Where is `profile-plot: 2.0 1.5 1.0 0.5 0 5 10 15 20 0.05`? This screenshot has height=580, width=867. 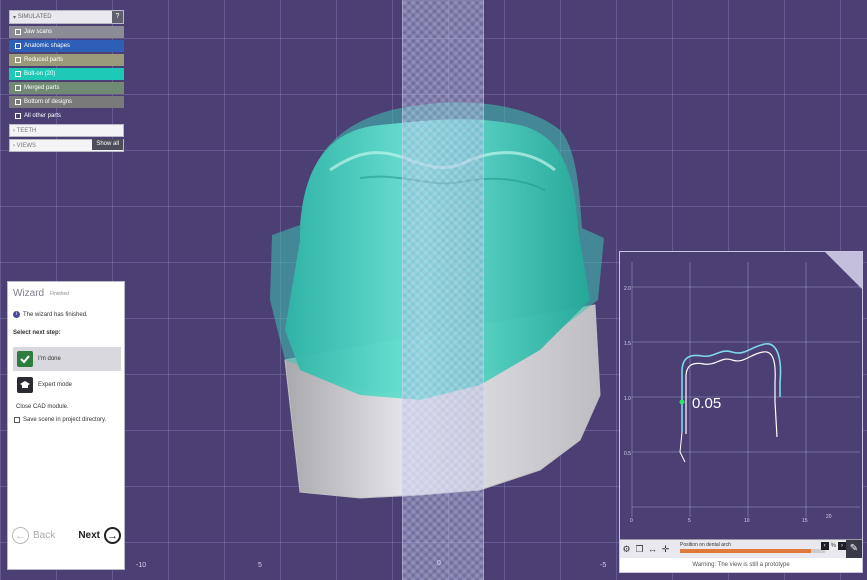 profile-plot: 2.0 1.5 1.0 0.5 0 5 10 15 20 0.05 is located at coordinates (743, 388).